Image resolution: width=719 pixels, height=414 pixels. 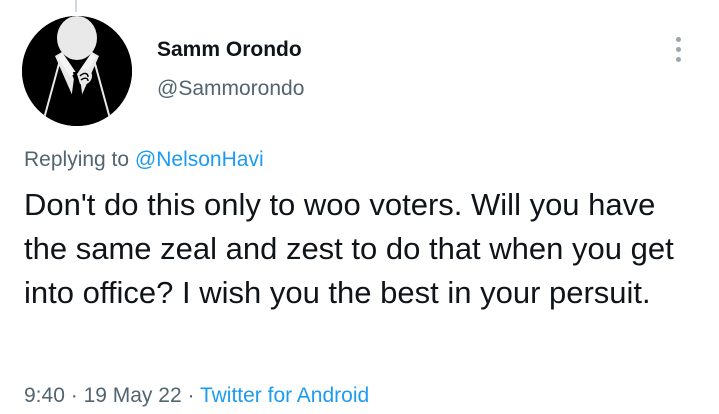 I want to click on tweet-source-link: Twitter for Android, so click(x=284, y=395).